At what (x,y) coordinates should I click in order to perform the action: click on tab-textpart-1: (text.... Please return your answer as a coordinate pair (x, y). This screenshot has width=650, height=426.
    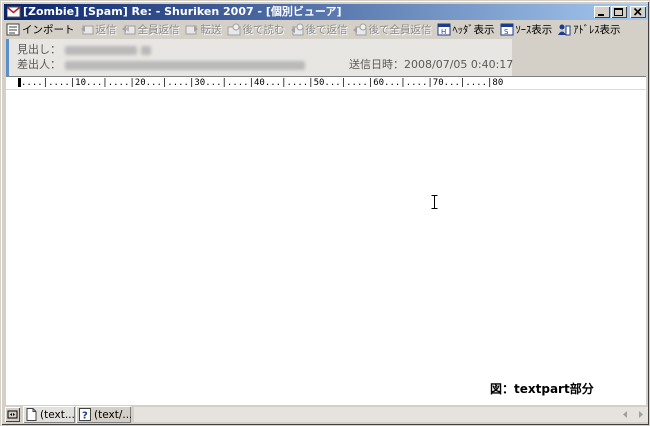
    Looking at the image, I should click on (49, 414).